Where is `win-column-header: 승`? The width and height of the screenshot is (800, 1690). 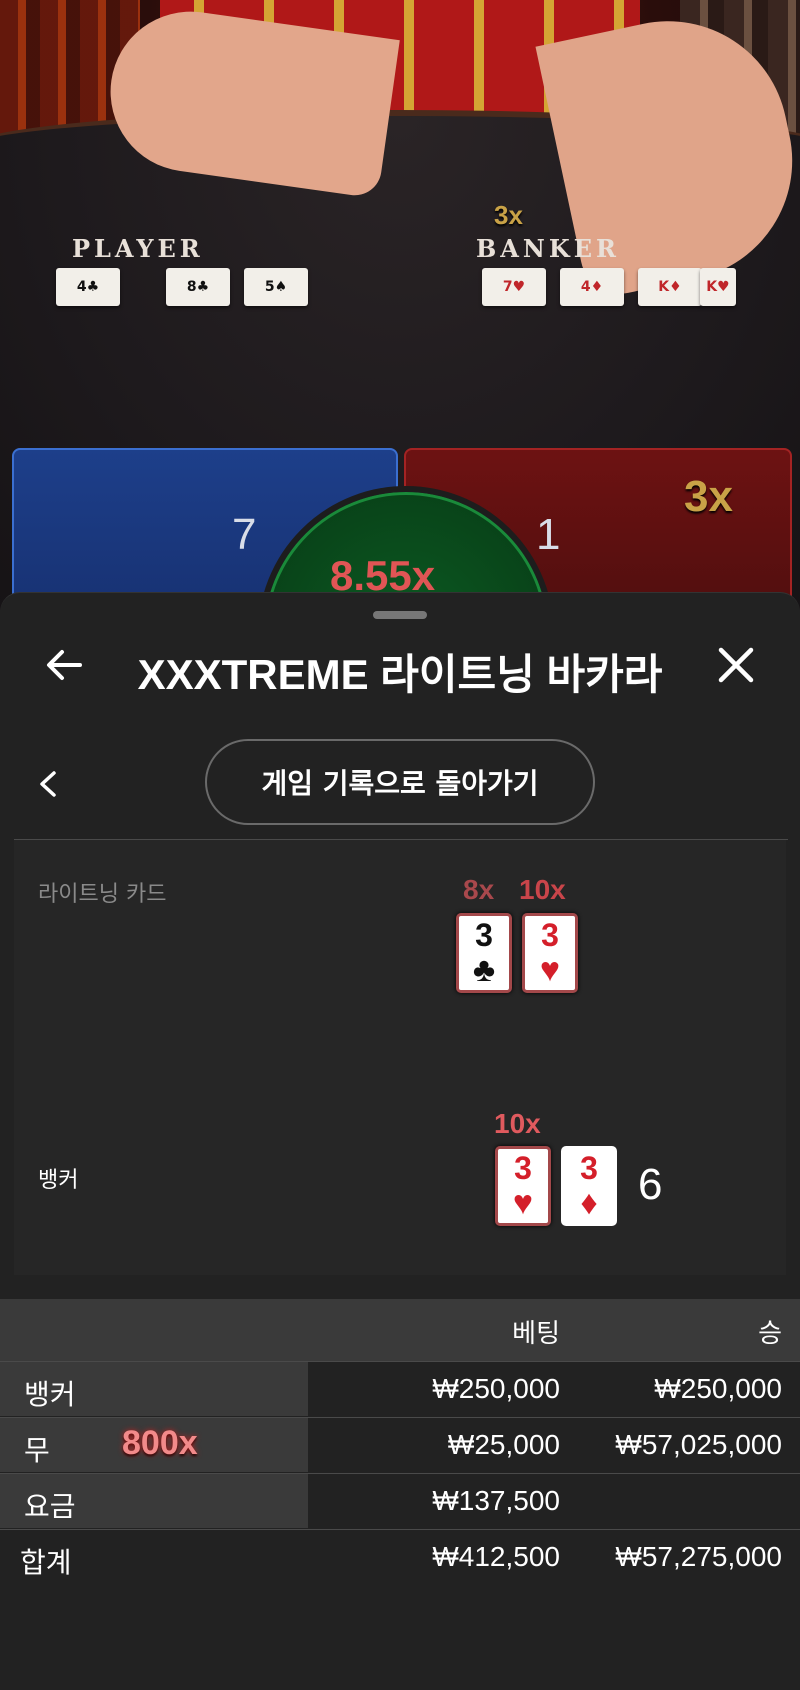 win-column-header: 승 is located at coordinates (770, 1333).